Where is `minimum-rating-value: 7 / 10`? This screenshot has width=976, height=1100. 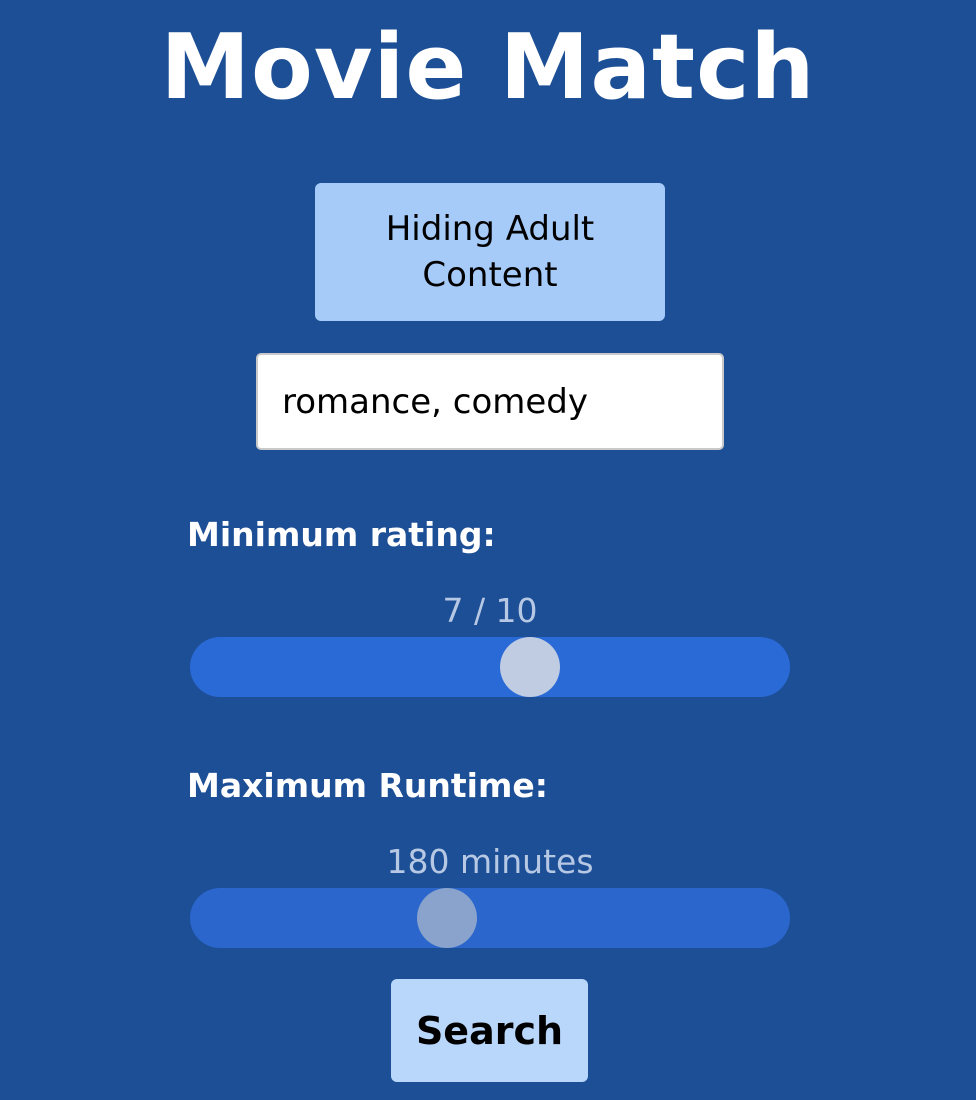
minimum-rating-value: 7 / 10 is located at coordinates (490, 610).